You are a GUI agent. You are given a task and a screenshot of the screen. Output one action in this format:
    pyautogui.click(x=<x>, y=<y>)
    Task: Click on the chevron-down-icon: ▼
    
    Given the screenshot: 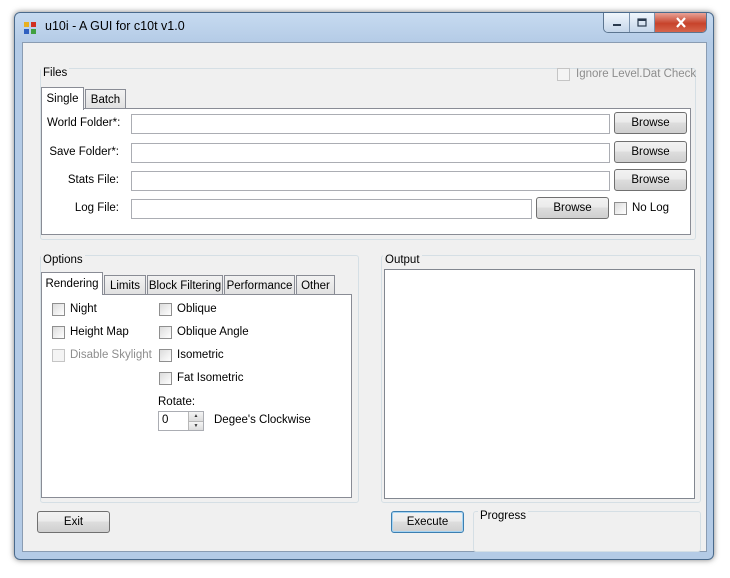 What is the action you would take?
    pyautogui.click(x=196, y=425)
    